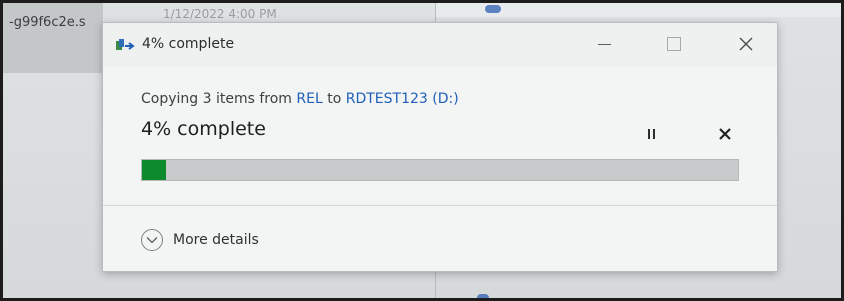  I want to click on maximize-icon, so click(674, 44).